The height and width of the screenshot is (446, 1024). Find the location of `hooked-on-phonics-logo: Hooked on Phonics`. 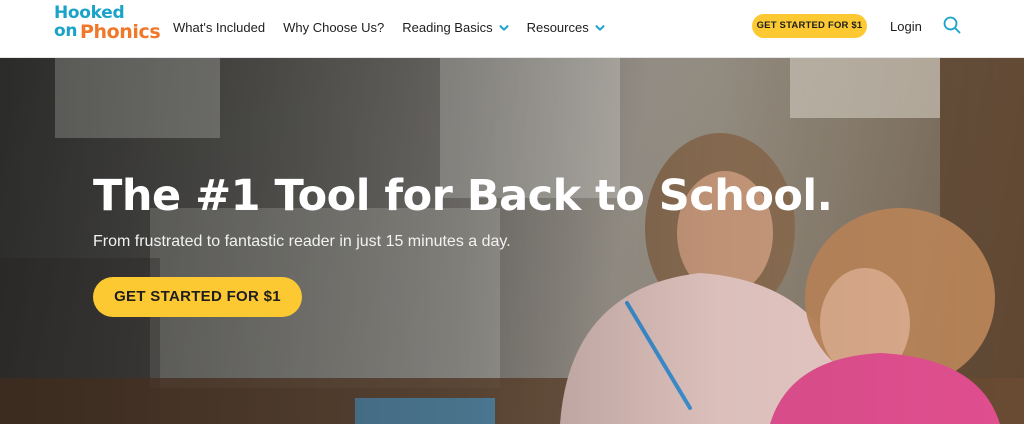

hooked-on-phonics-logo: Hooked on Phonics is located at coordinates (107, 24).